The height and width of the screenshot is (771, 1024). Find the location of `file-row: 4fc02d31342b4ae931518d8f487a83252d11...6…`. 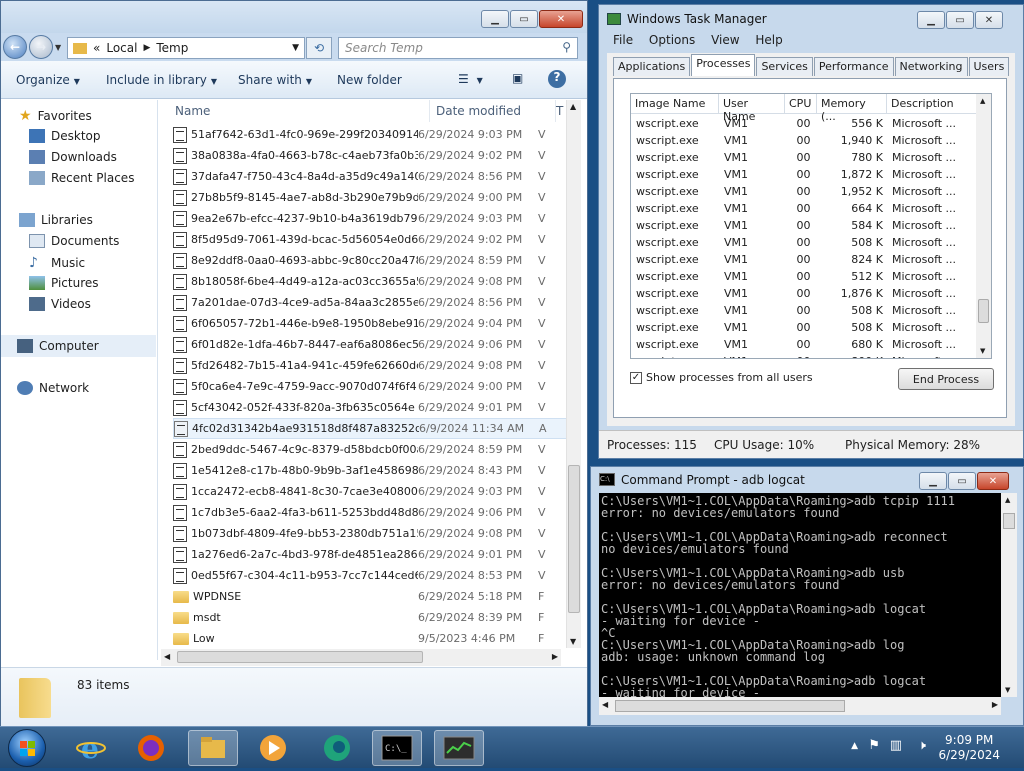

file-row: 4fc02d31342b4ae931518d8f487a83252d11...6… is located at coordinates (370, 428).